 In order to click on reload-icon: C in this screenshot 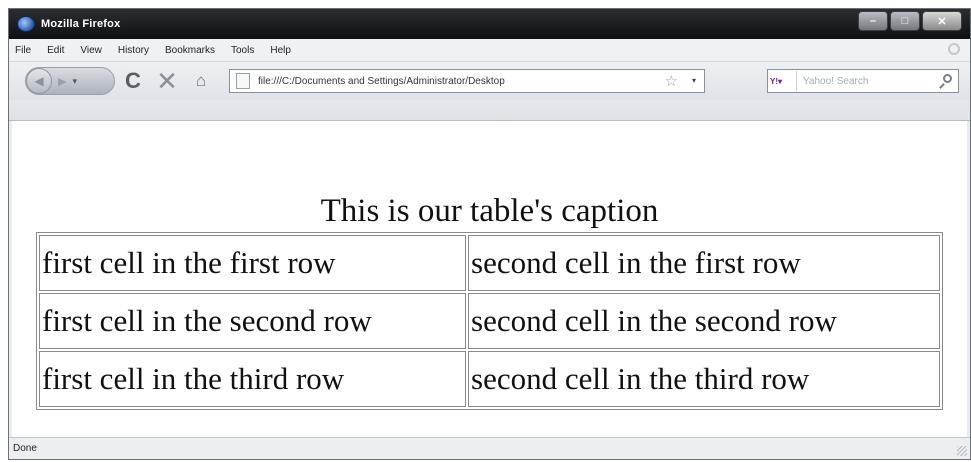, I will do `click(133, 80)`.